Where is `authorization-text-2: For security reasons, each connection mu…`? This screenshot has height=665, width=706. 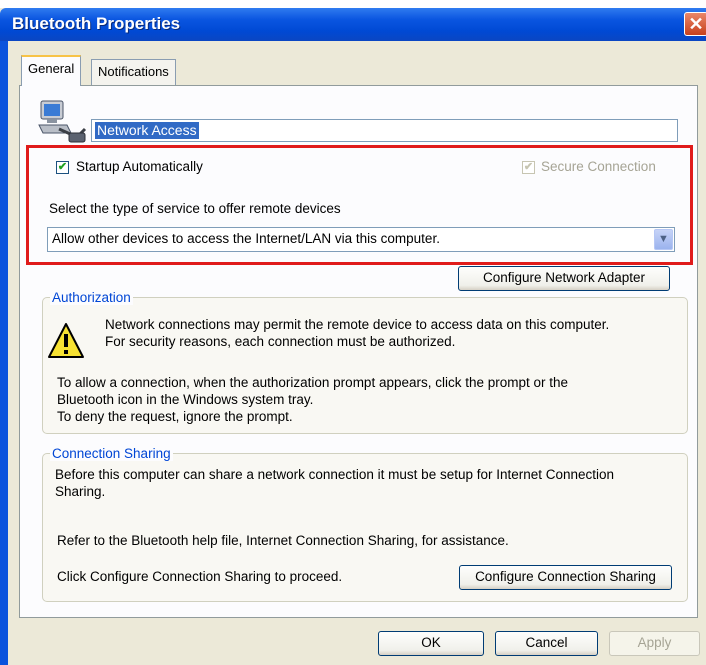 authorization-text-2: For security reasons, each connection mu… is located at coordinates (280, 341).